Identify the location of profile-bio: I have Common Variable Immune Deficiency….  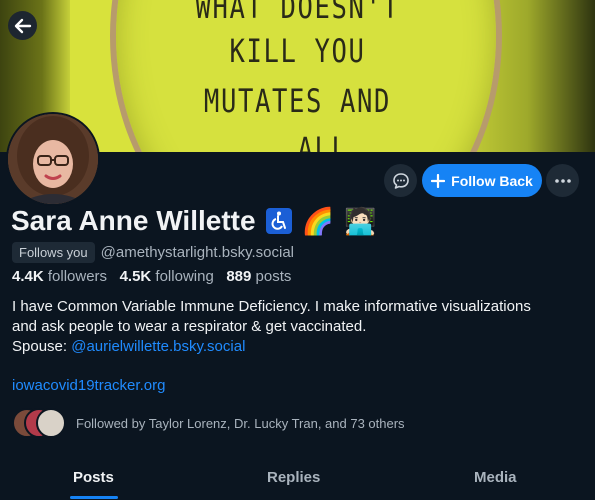
(297, 327).